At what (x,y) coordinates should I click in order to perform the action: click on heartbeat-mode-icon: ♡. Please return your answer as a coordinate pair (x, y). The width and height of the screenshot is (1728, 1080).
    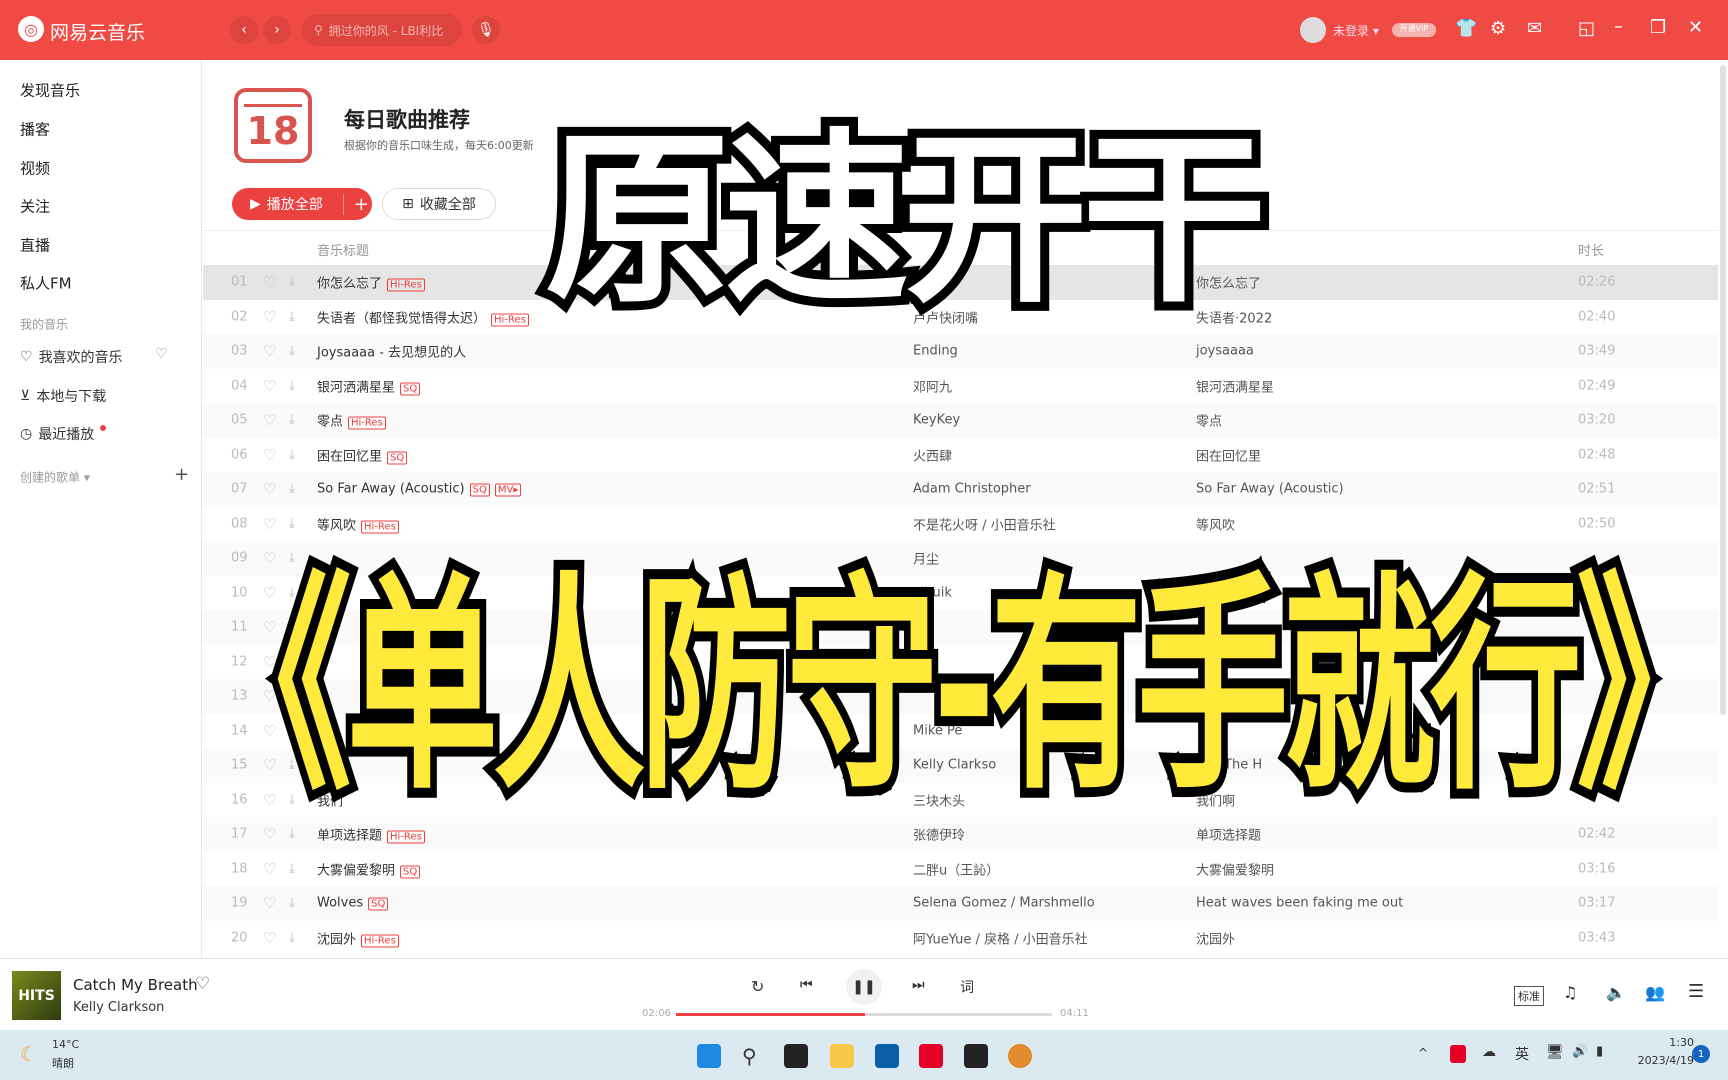
    Looking at the image, I should click on (161, 354).